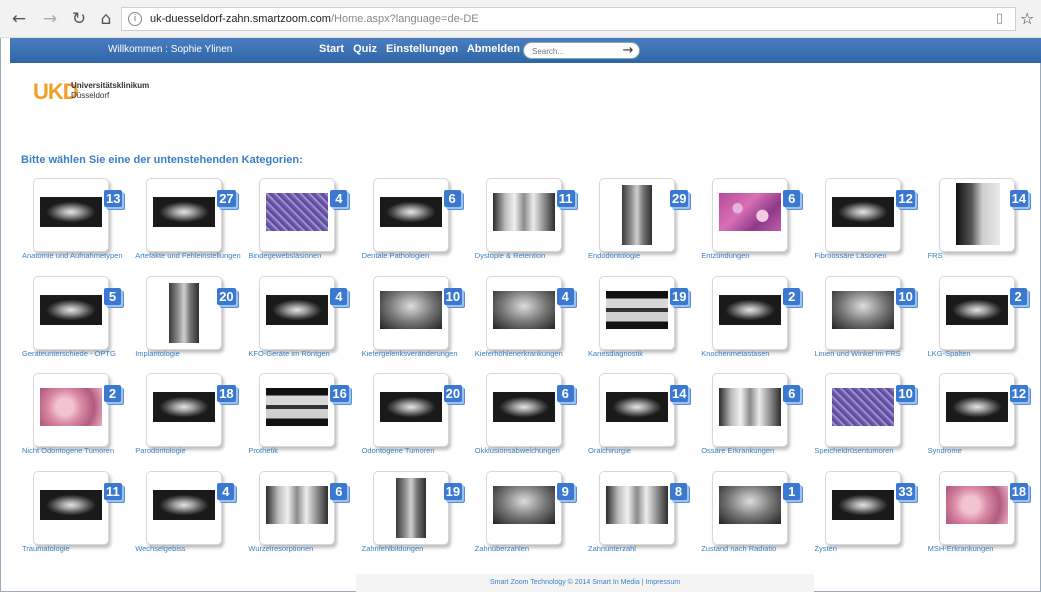 This screenshot has width=1041, height=592. What do you see at coordinates (135, 19) in the screenshot?
I see `info-icon: i` at bounding box center [135, 19].